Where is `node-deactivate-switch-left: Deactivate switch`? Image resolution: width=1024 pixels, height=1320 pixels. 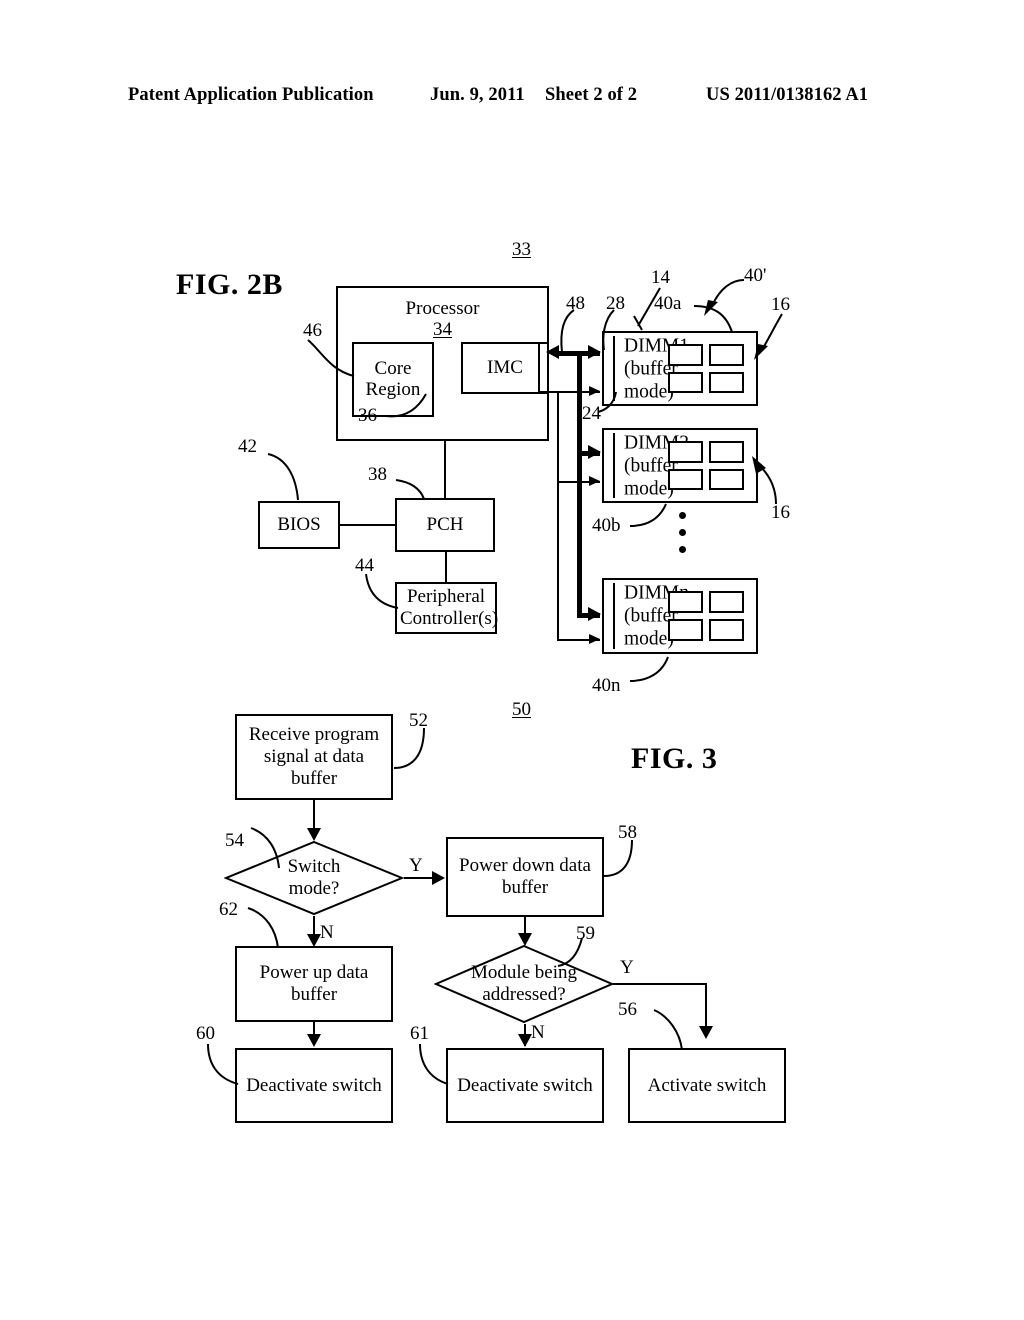 node-deactivate-switch-left: Deactivate switch is located at coordinates (314, 1085).